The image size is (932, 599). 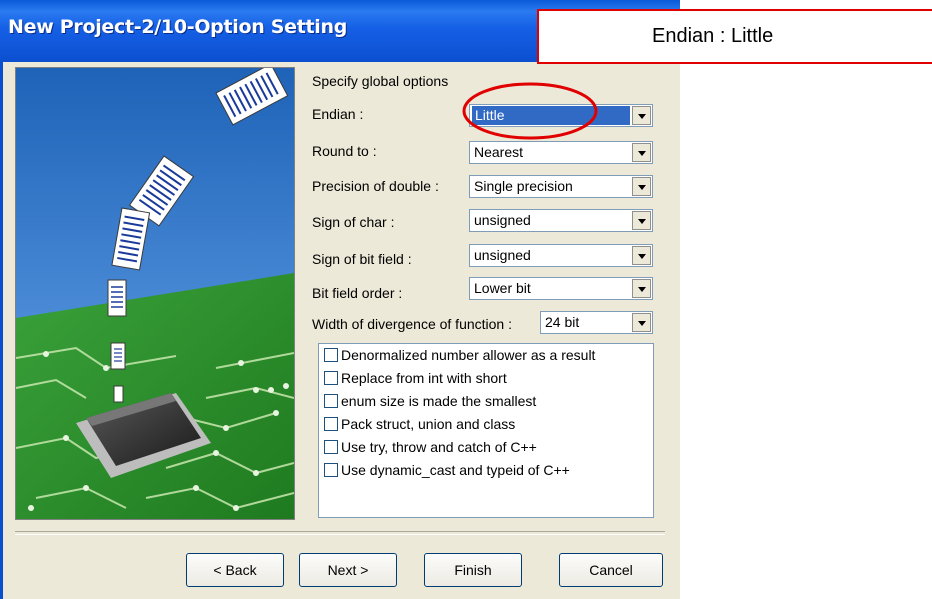 I want to click on checkbox-label: enum size is made the smallest, so click(x=439, y=401).